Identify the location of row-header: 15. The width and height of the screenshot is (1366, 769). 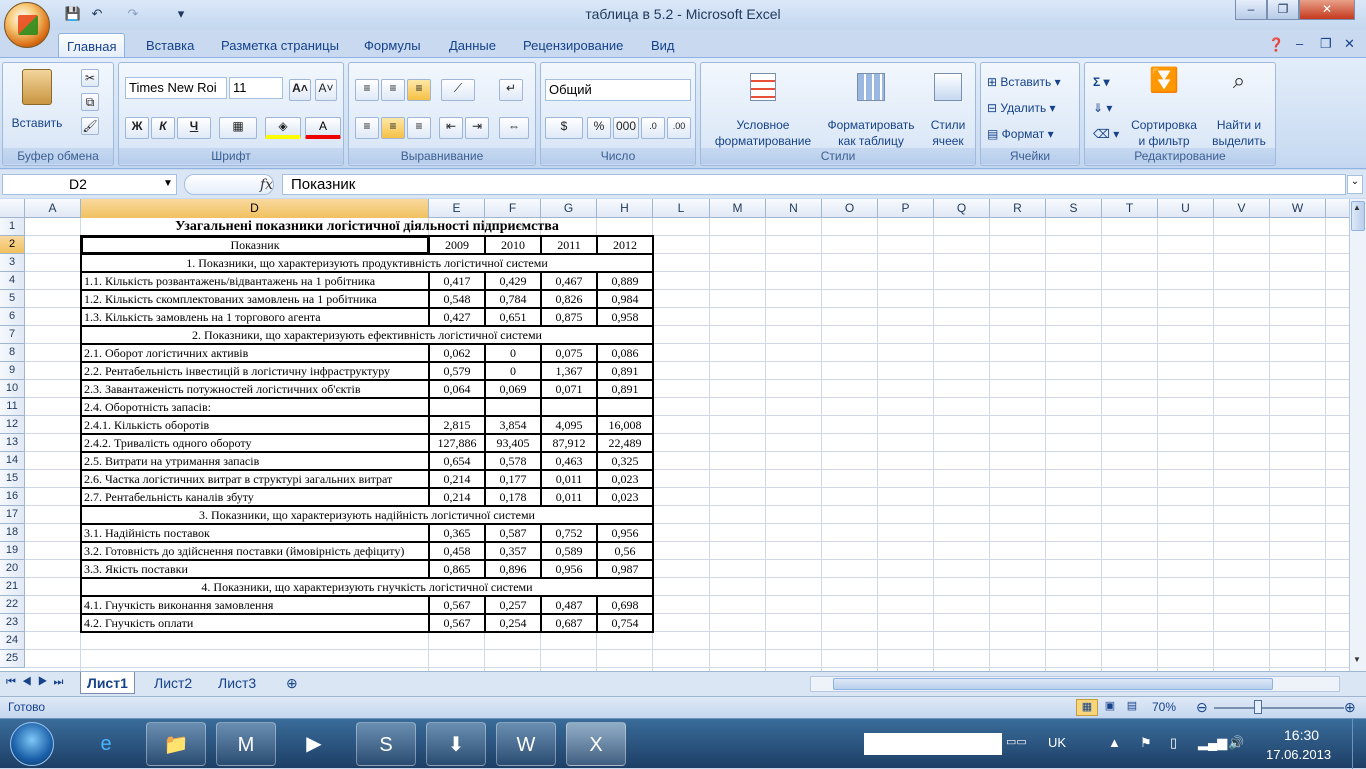
(12, 479).